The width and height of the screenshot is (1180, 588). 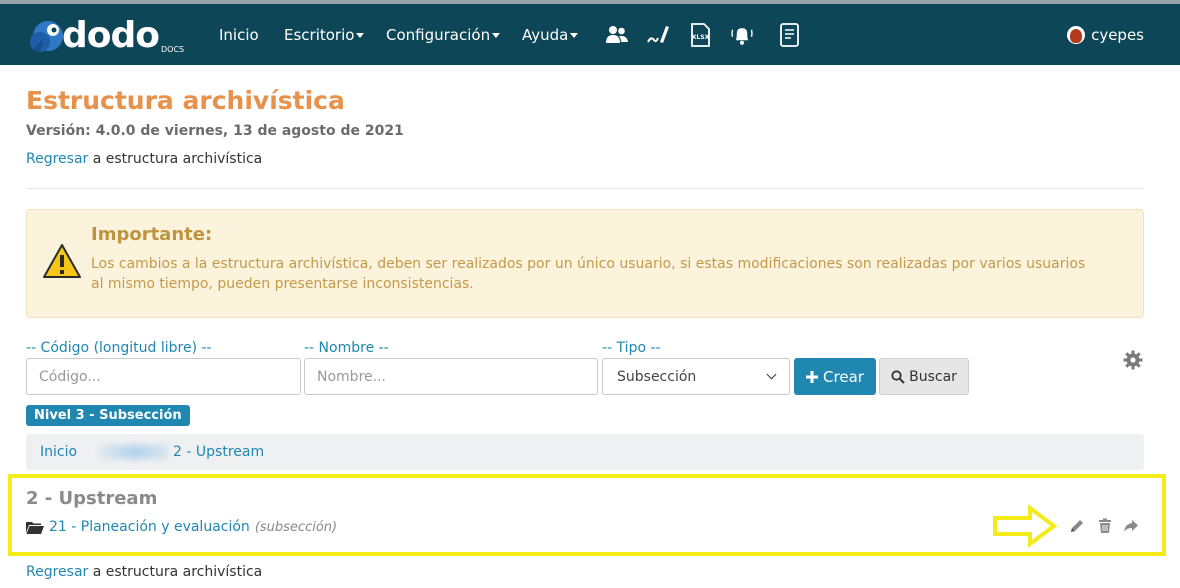 I want to click on back-link-row-top: Regresar a estructura archivística, so click(x=144, y=159).